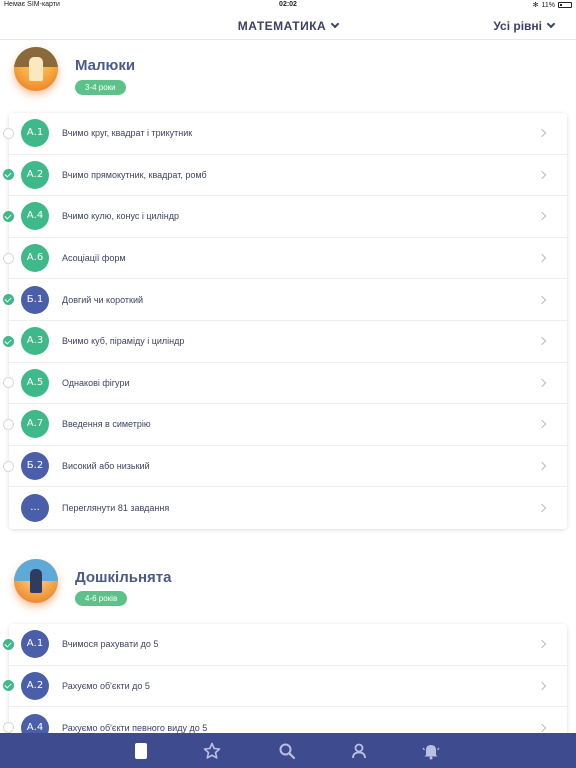  I want to click on skill-row: А.6 Асоціації форм, so click(285, 259).